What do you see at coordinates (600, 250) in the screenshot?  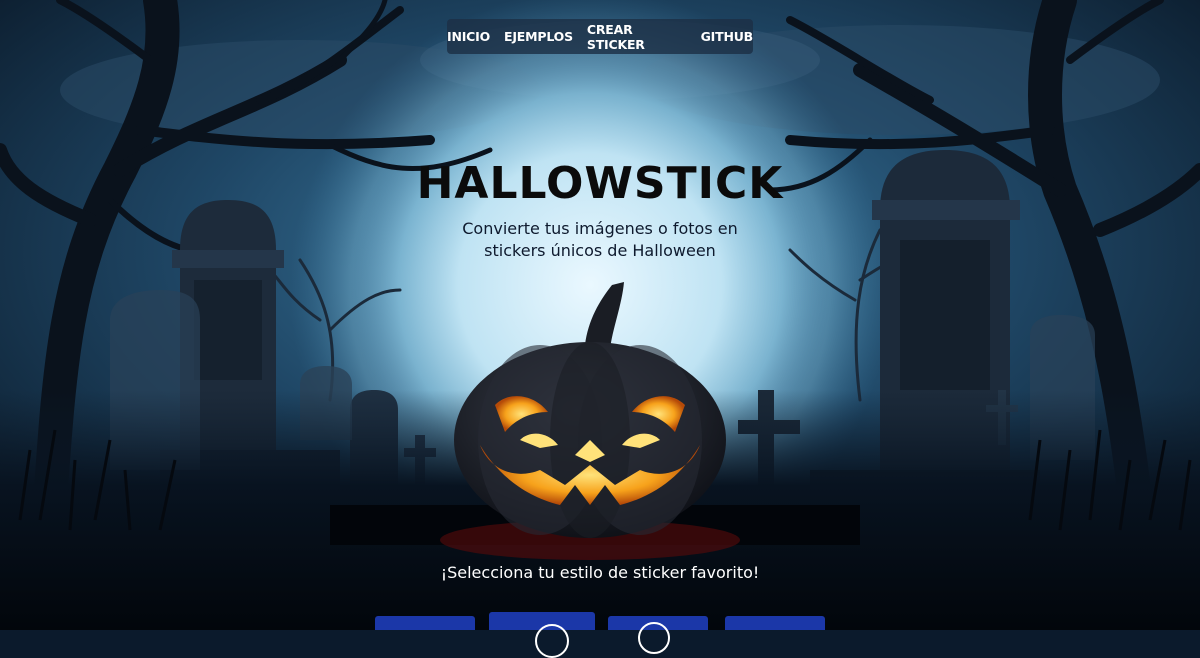 I see `subtitle-line-2: stickers únicos de Halloween` at bounding box center [600, 250].